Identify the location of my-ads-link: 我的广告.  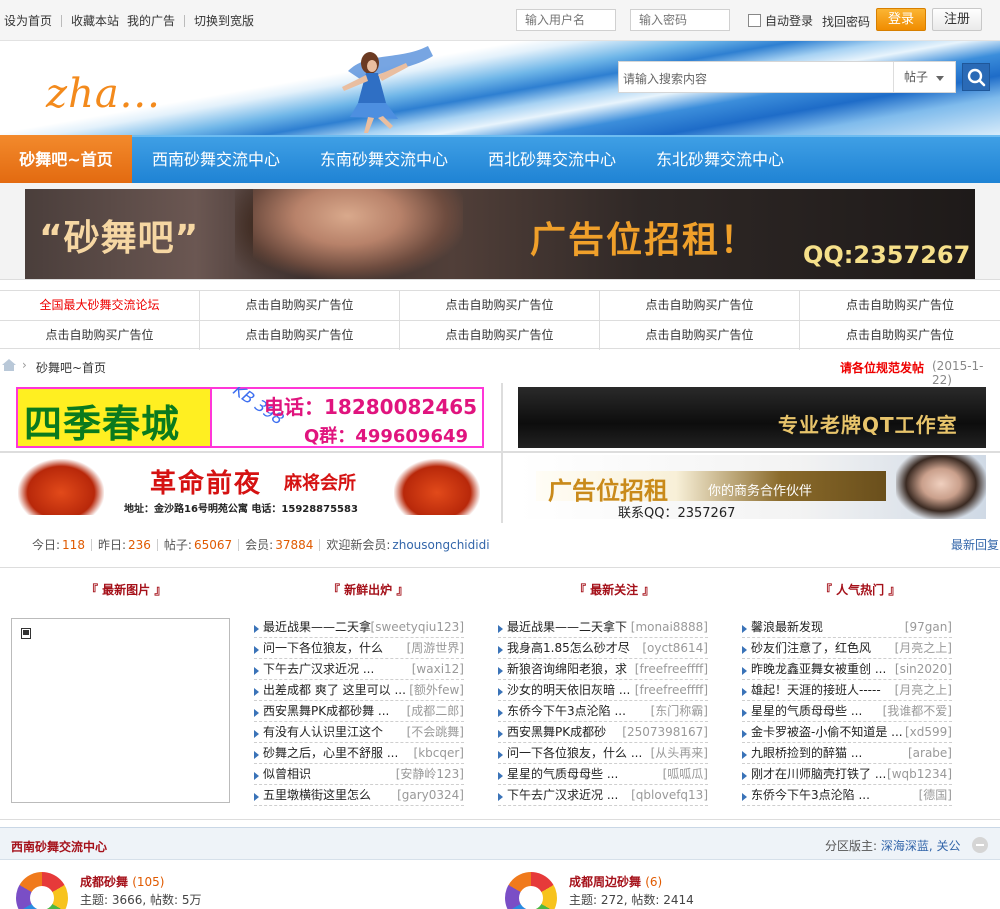
(151, 20).